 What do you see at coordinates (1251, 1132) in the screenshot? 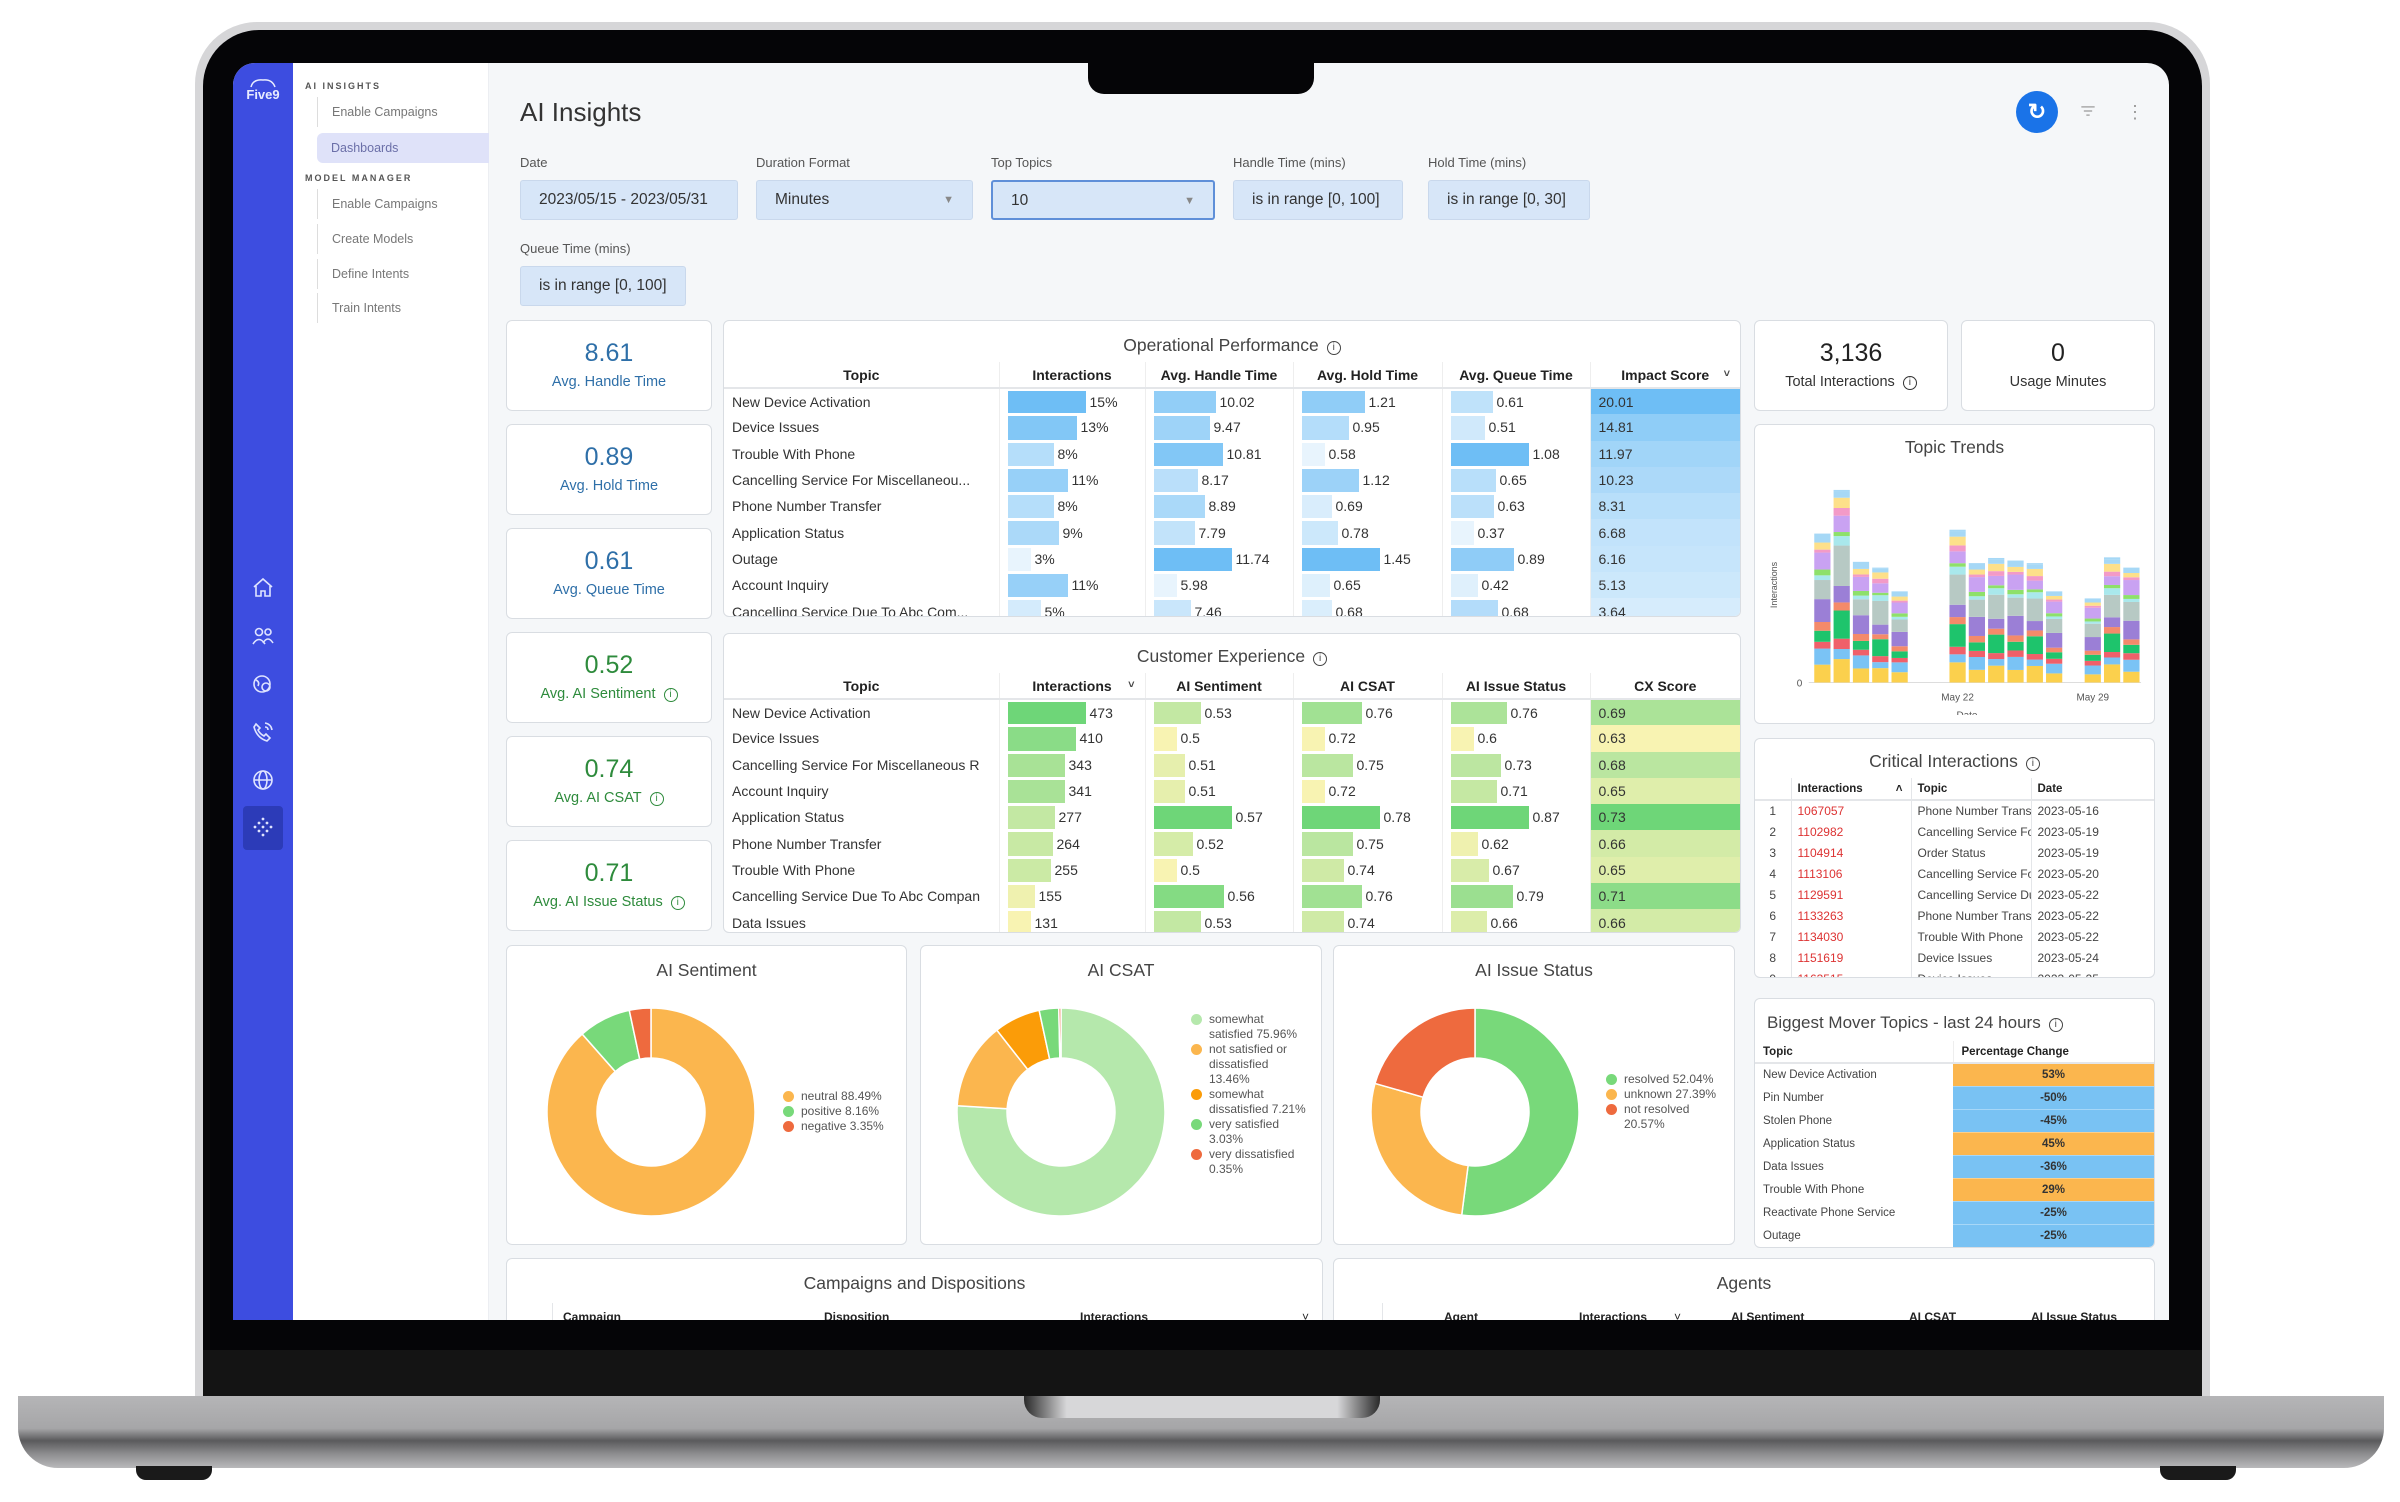
I see `legend-item: very satisfied 3.03%` at bounding box center [1251, 1132].